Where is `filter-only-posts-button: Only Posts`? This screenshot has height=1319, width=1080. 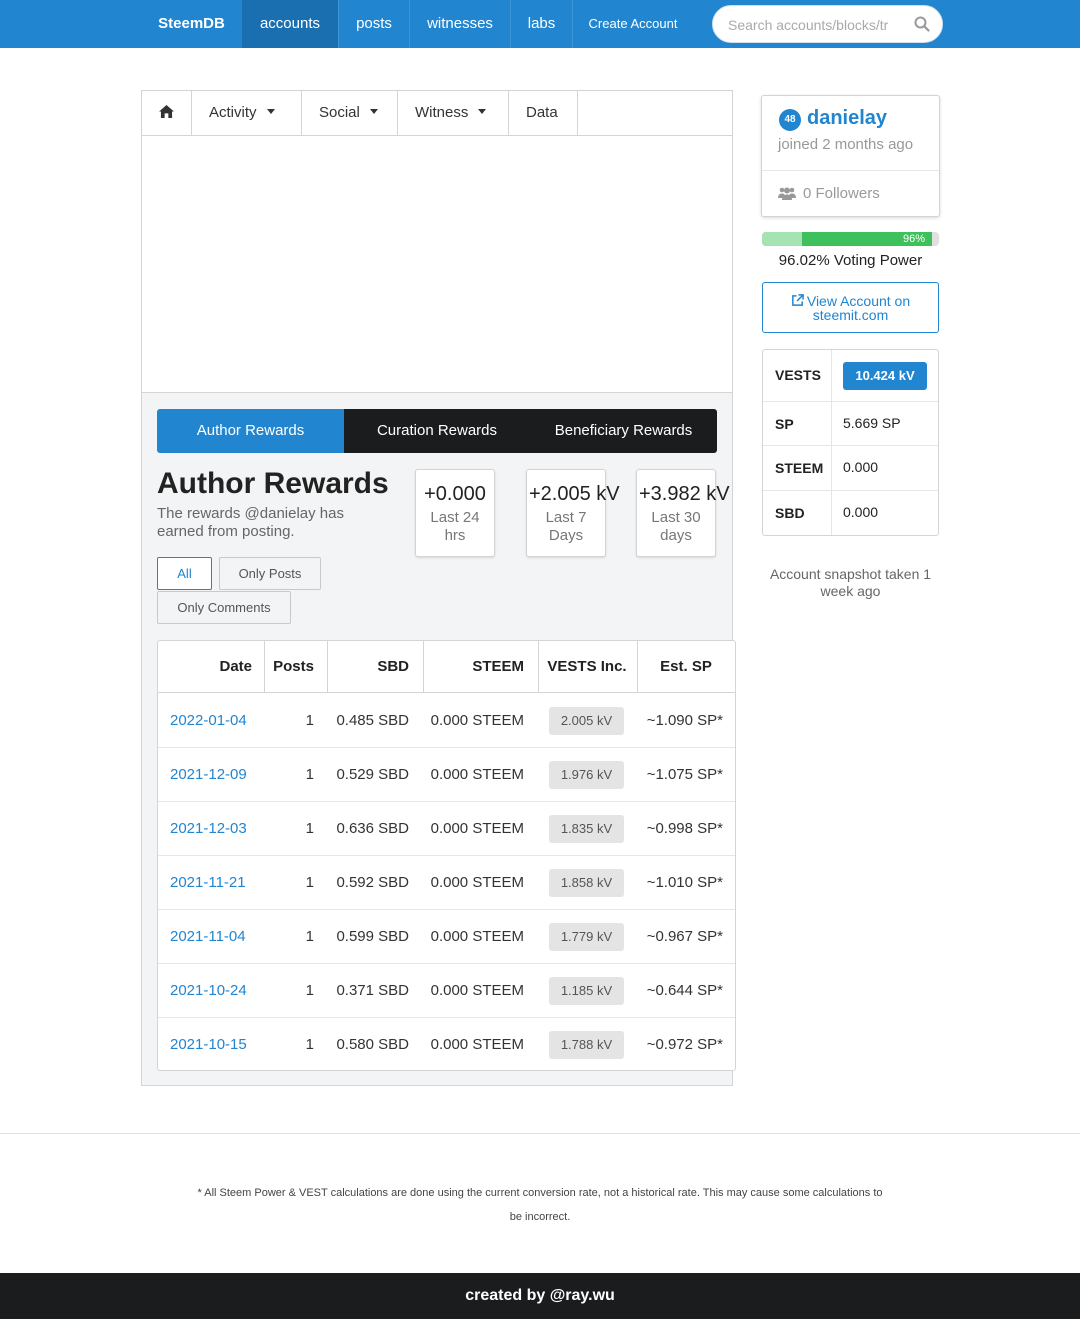 filter-only-posts-button: Only Posts is located at coordinates (270, 573).